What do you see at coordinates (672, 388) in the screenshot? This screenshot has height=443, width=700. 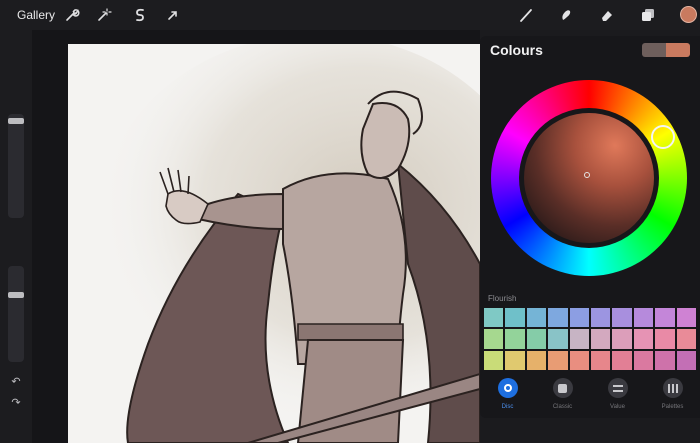 I see `palettes-icon` at bounding box center [672, 388].